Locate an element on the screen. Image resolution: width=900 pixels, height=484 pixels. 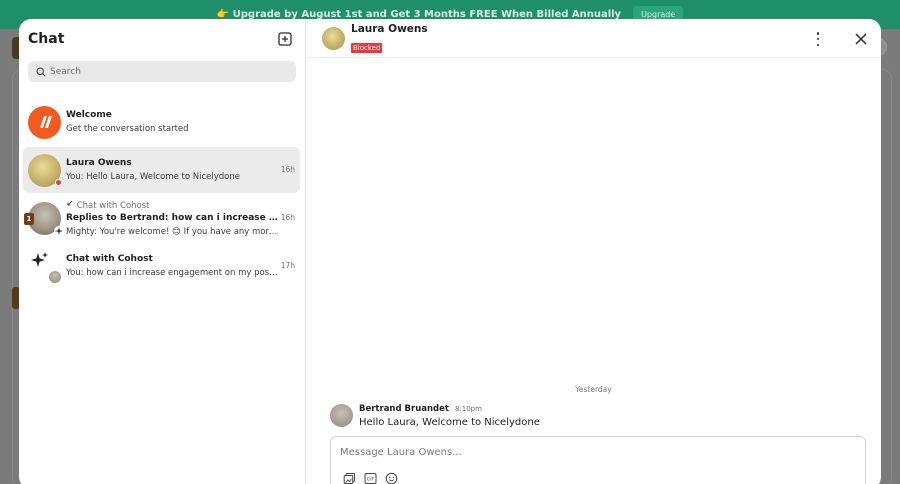
kebab-icon is located at coordinates (818, 33).